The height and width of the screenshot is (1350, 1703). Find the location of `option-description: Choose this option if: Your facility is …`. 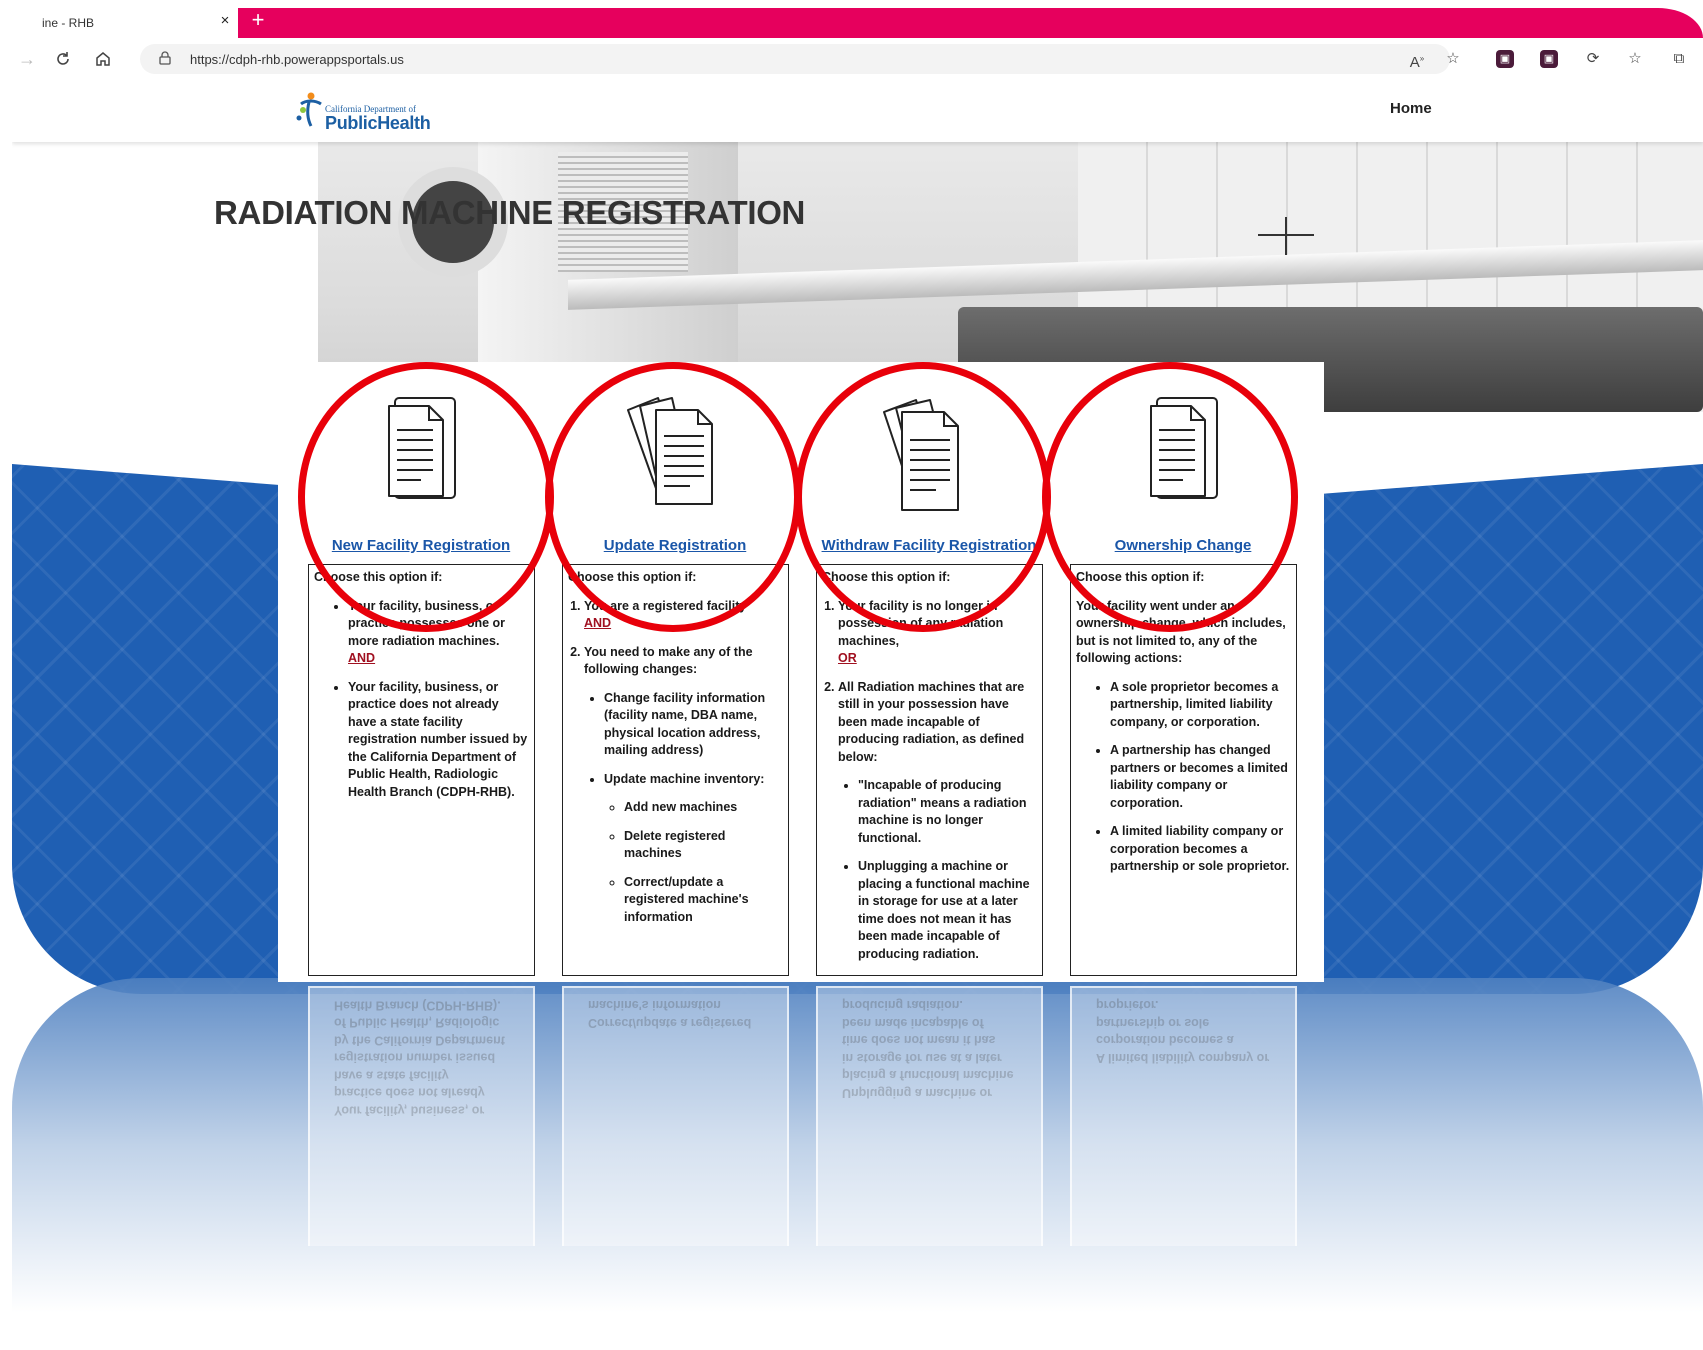

option-description: Choose this option if: Your facility is … is located at coordinates (929, 770).